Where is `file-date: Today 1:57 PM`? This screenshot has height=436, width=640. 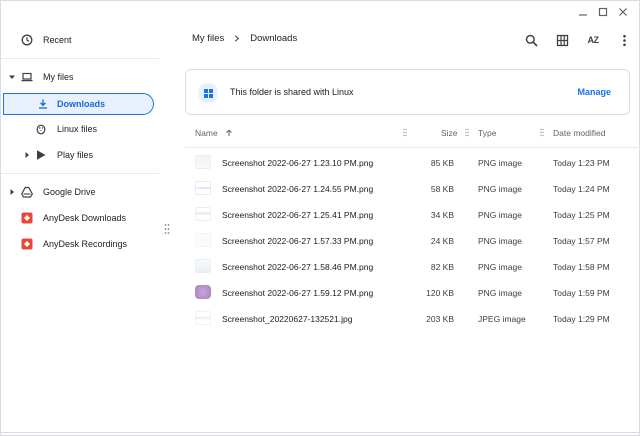
file-date: Today 1:57 PM is located at coordinates (581, 241).